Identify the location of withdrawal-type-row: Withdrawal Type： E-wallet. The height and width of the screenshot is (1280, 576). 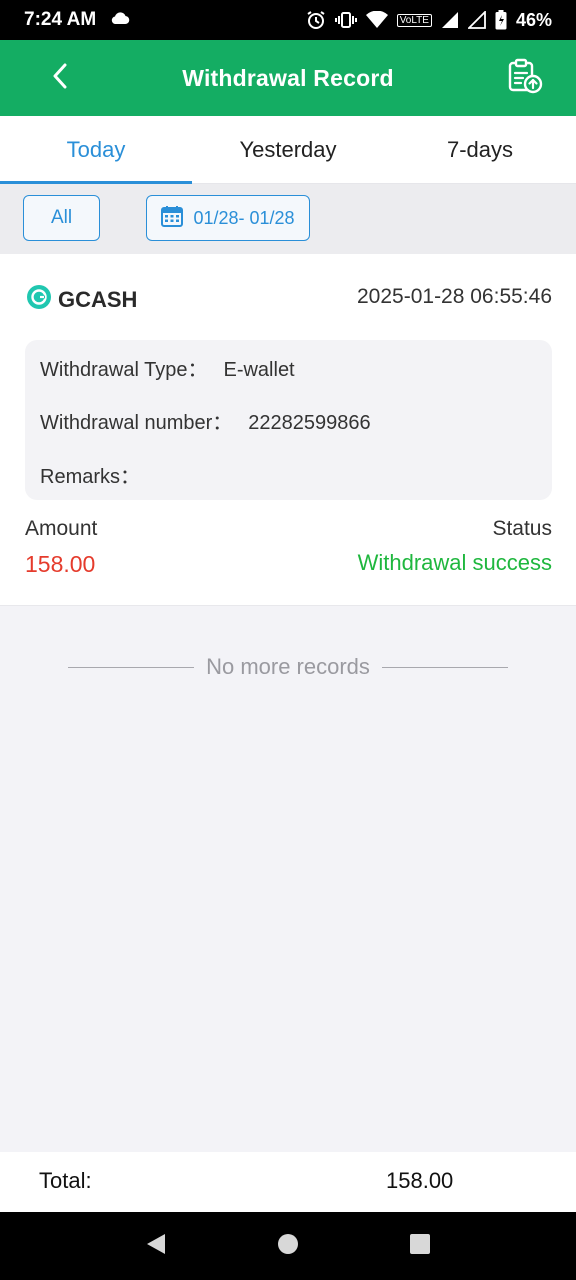
(167, 367).